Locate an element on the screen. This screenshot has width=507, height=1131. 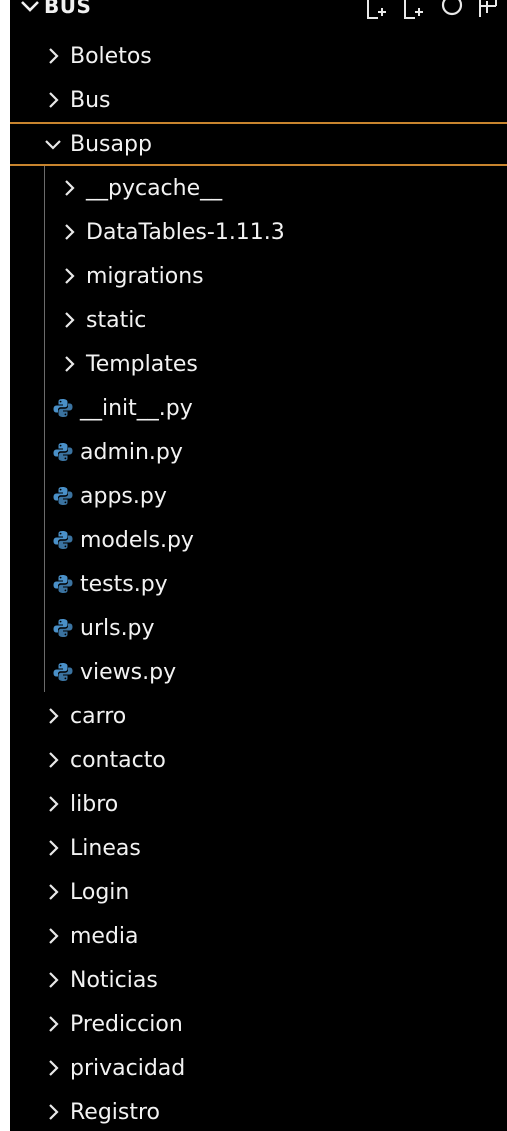
tree-item-label: Templates is located at coordinates (142, 364).